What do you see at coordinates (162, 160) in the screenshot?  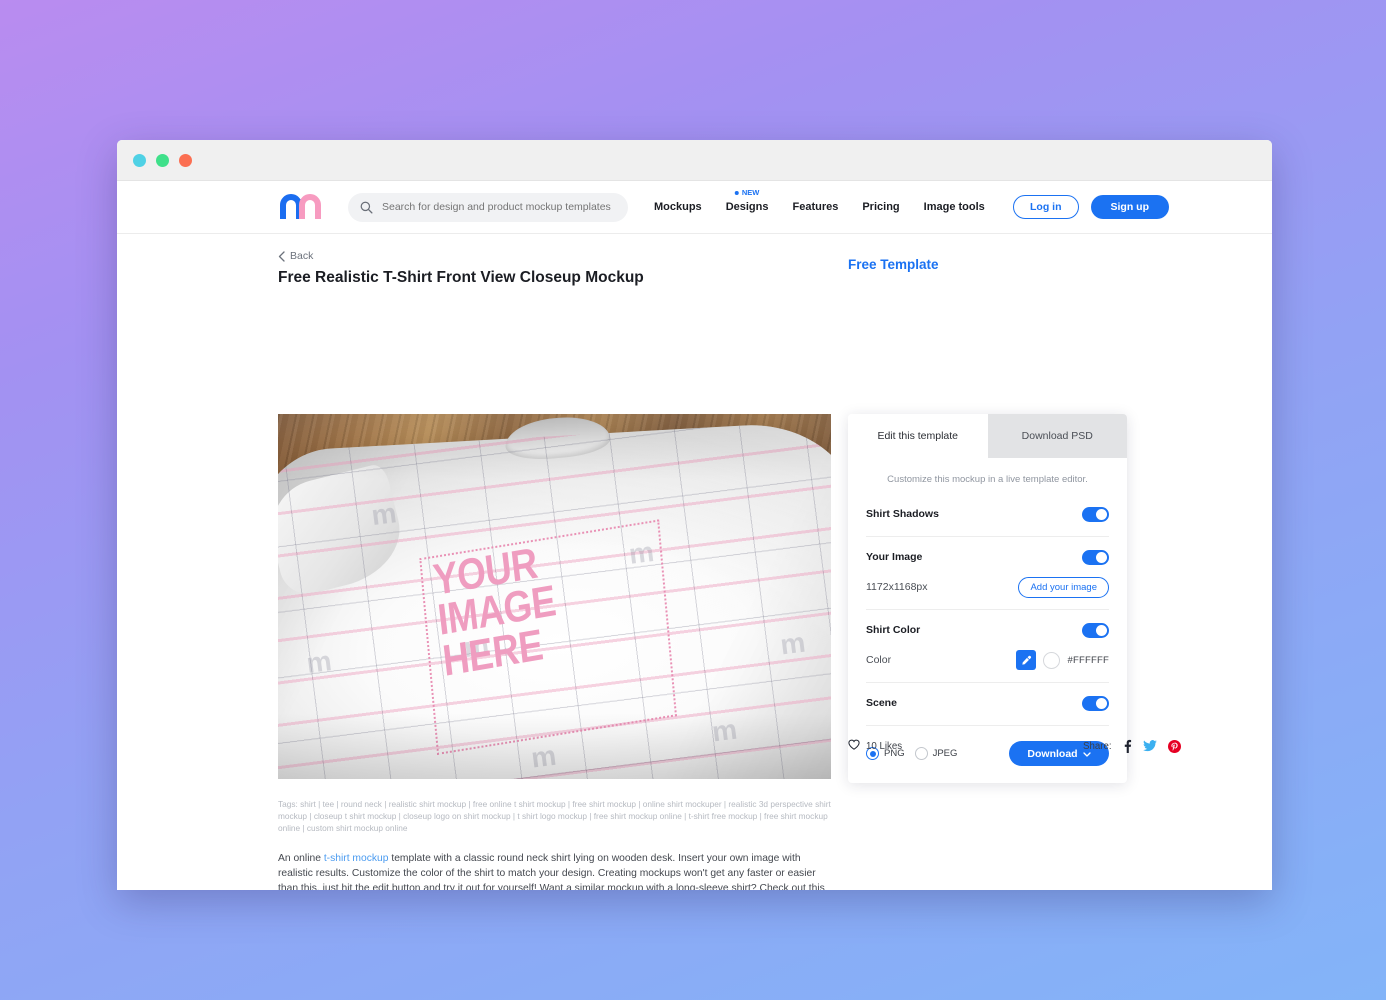 I see `window-minimize-dot` at bounding box center [162, 160].